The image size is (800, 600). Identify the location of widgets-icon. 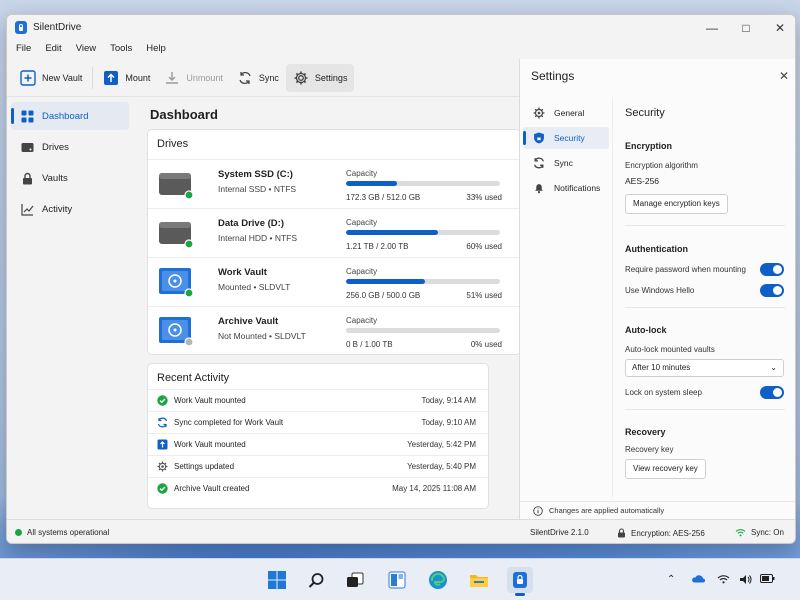
(397, 580).